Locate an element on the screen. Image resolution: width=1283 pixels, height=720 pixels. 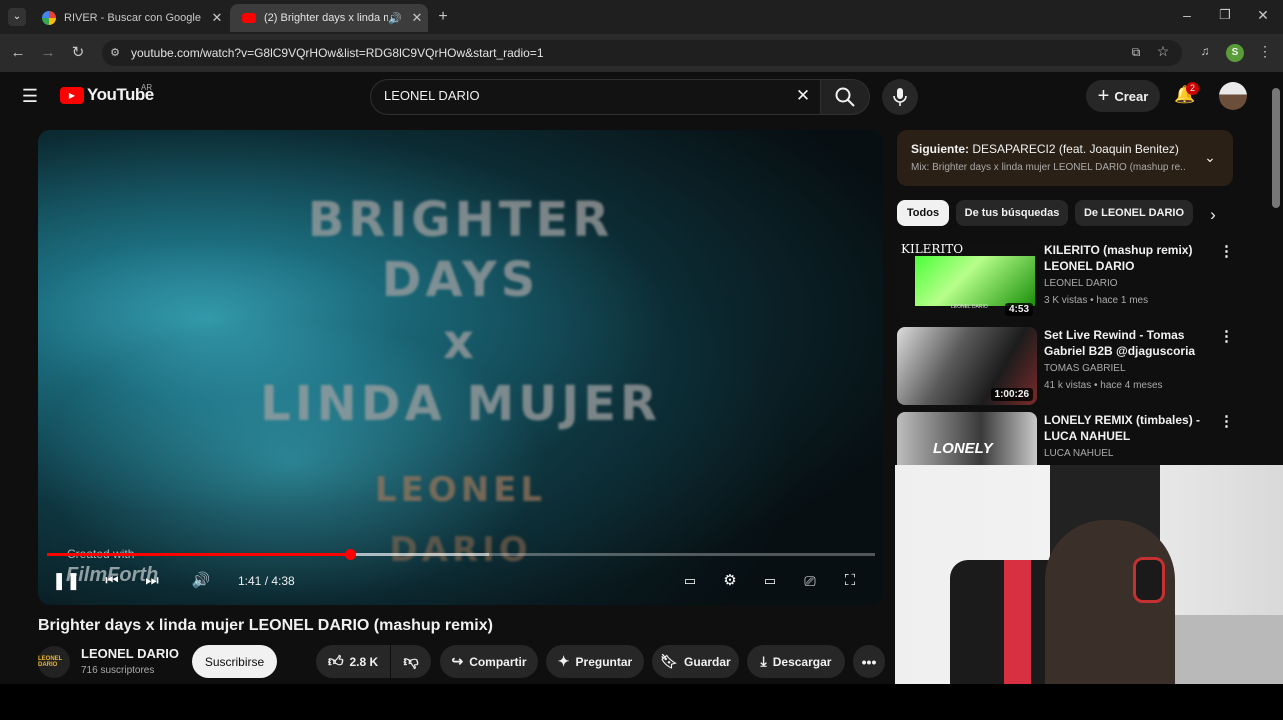
hamburger-menu-icon: ☰ is located at coordinates (30, 96).